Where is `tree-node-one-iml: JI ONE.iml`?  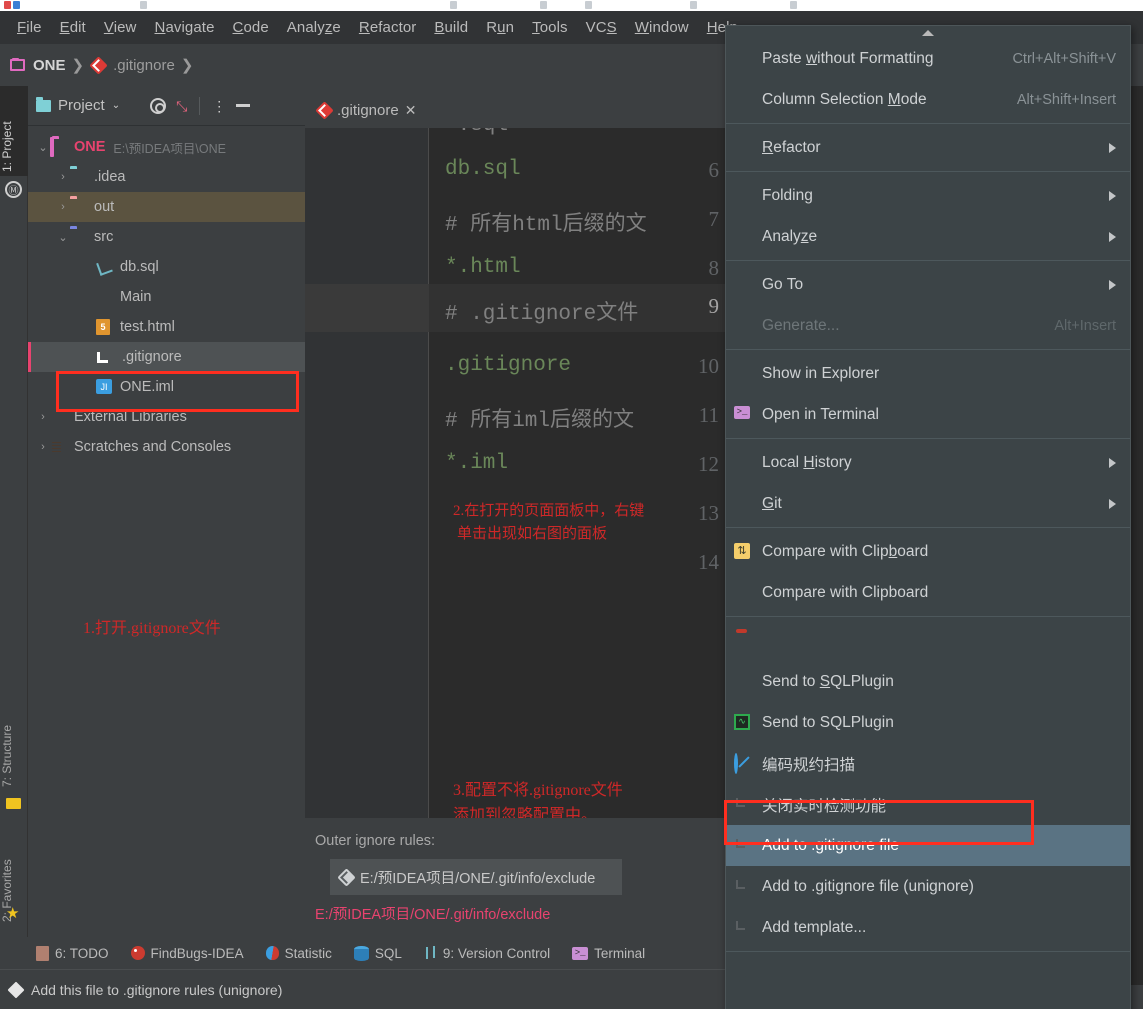
tree-node-one-iml: JI ONE.iml is located at coordinates (166, 387).